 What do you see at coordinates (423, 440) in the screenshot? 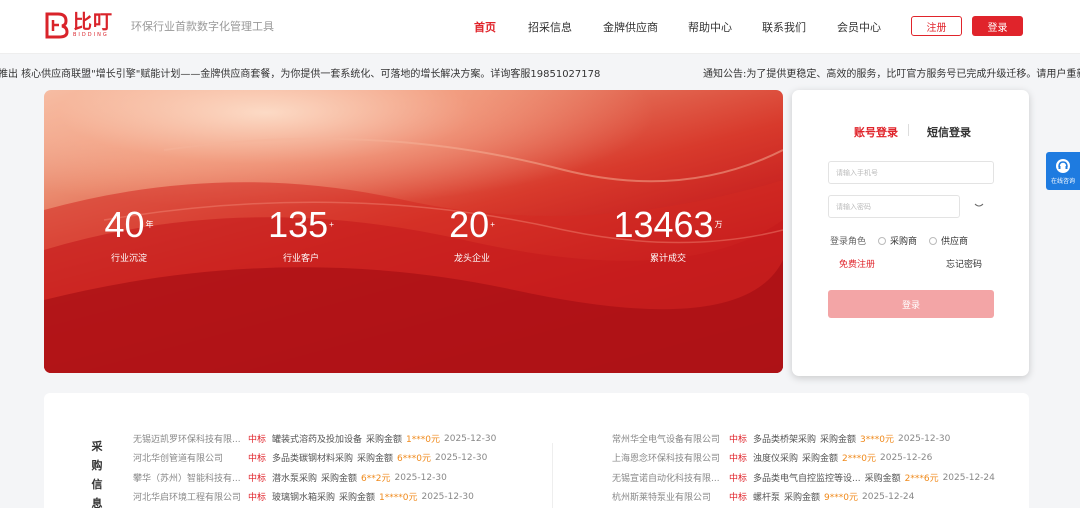
I see `list-item-amount: 1***0元` at bounding box center [423, 440].